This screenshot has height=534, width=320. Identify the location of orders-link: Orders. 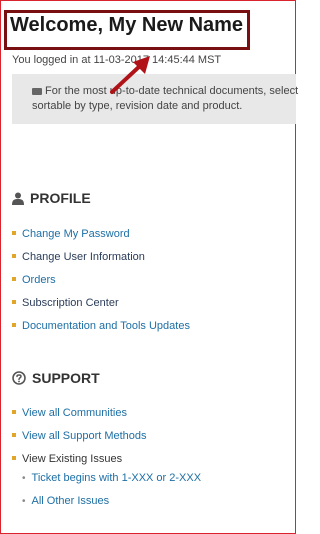
(101, 279).